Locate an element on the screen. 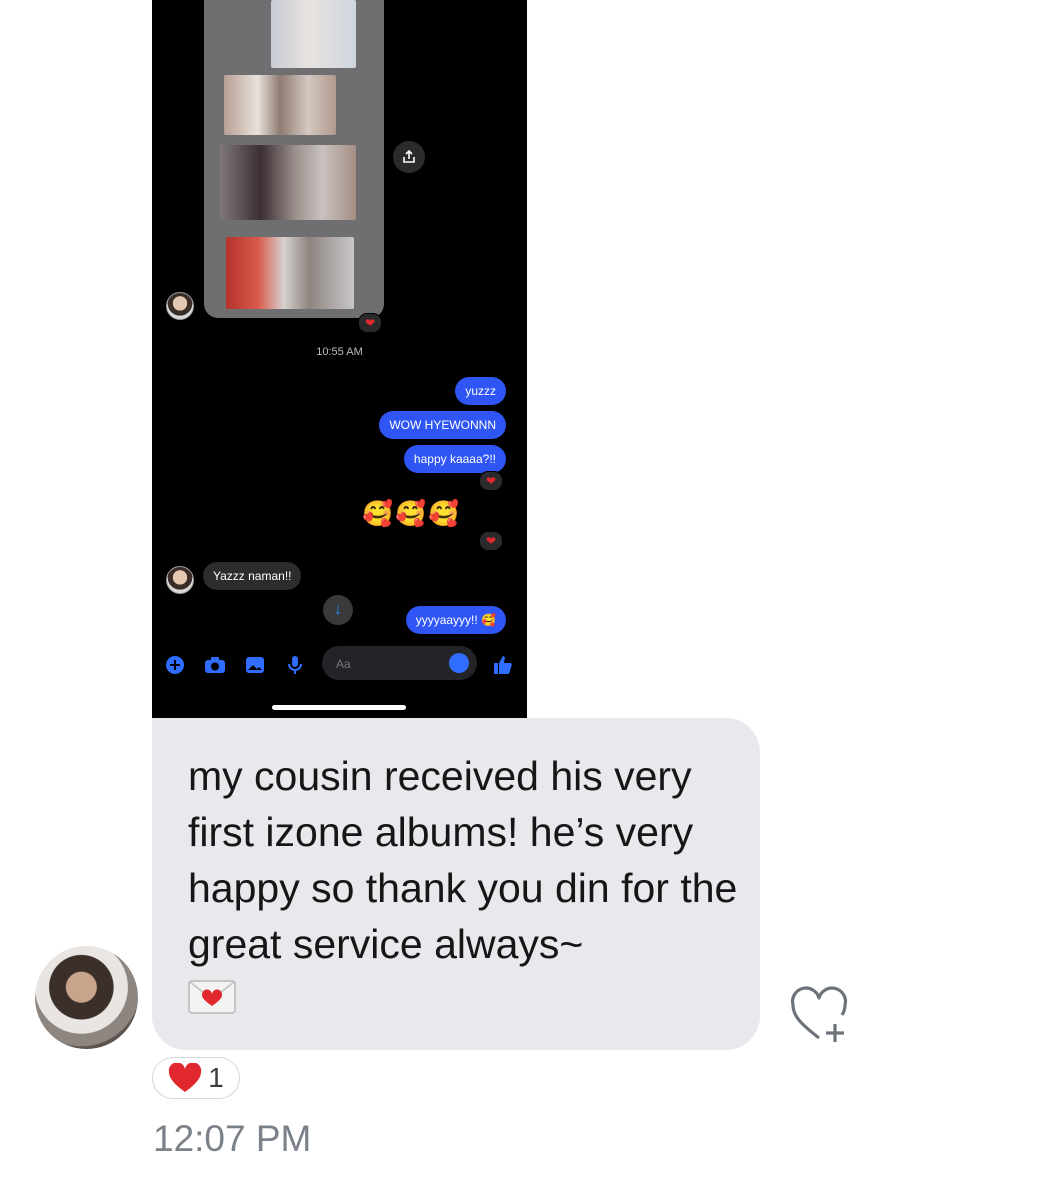 The width and height of the screenshot is (1037, 1200). sent-message: yyyyaayyy!! 🥰 is located at coordinates (455, 620).